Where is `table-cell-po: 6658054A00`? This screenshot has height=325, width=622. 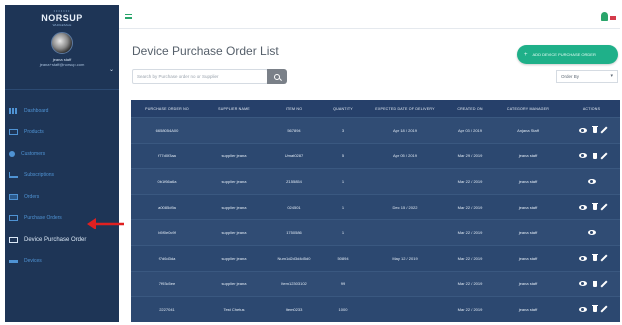
table-cell-po: 6658054A00 is located at coordinates (167, 130).